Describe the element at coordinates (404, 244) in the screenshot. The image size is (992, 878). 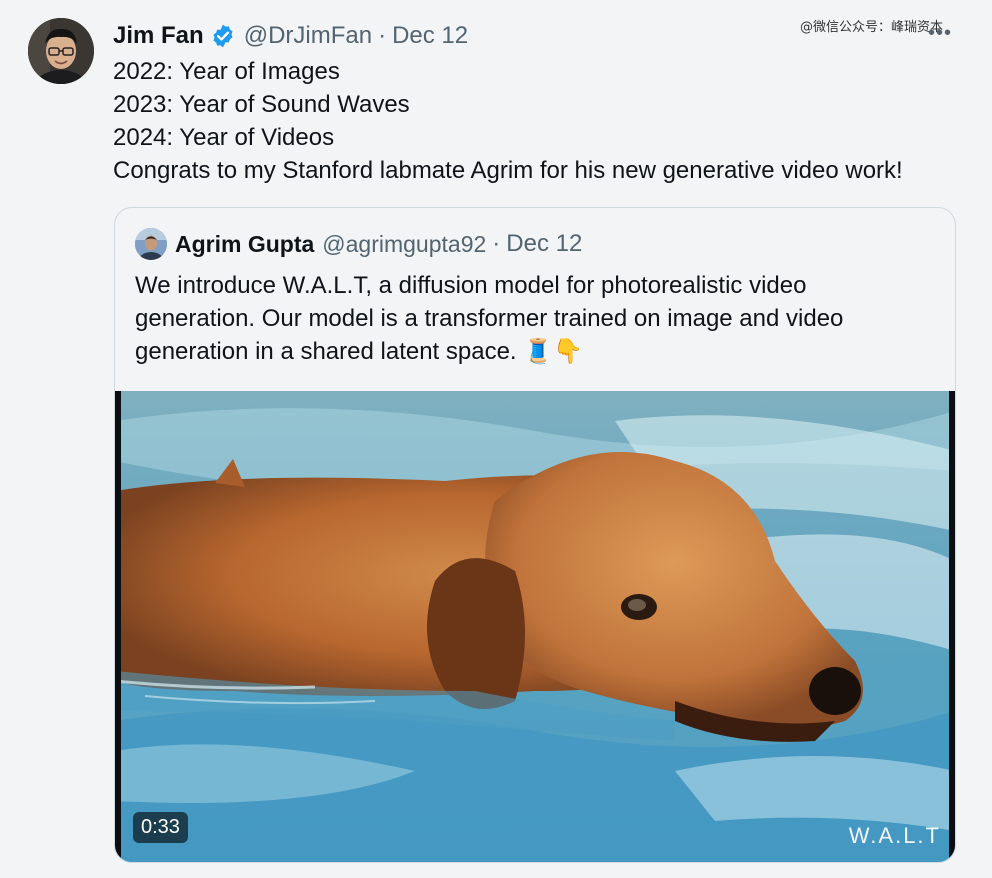
I see `quoted-author-handle: @agrimgupta92` at that location.